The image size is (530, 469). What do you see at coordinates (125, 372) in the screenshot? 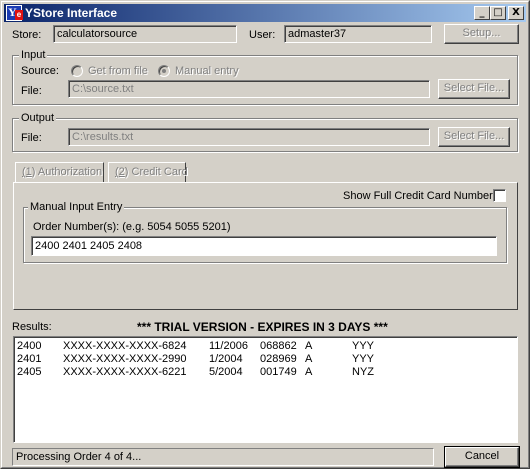
I see `result-card: XXXX-XXXX-XXXX-6221` at bounding box center [125, 372].